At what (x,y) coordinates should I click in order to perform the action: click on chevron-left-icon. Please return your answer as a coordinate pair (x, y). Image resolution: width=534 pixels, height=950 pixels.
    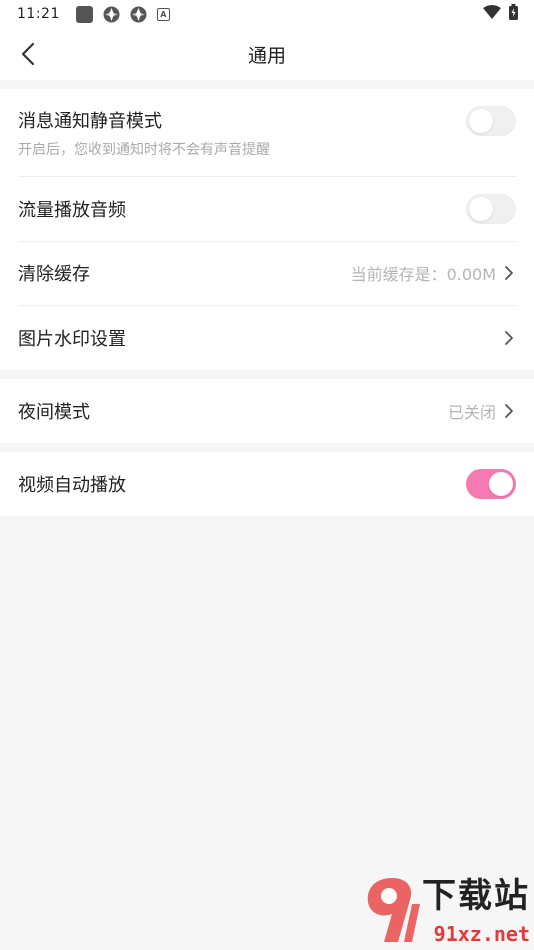
    Looking at the image, I should click on (28, 54).